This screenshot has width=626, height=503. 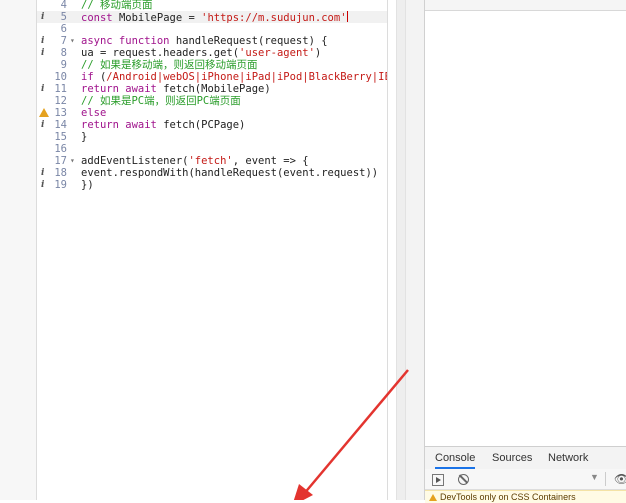 I want to click on annotation-arrow-shaft, so click(x=355, y=432).